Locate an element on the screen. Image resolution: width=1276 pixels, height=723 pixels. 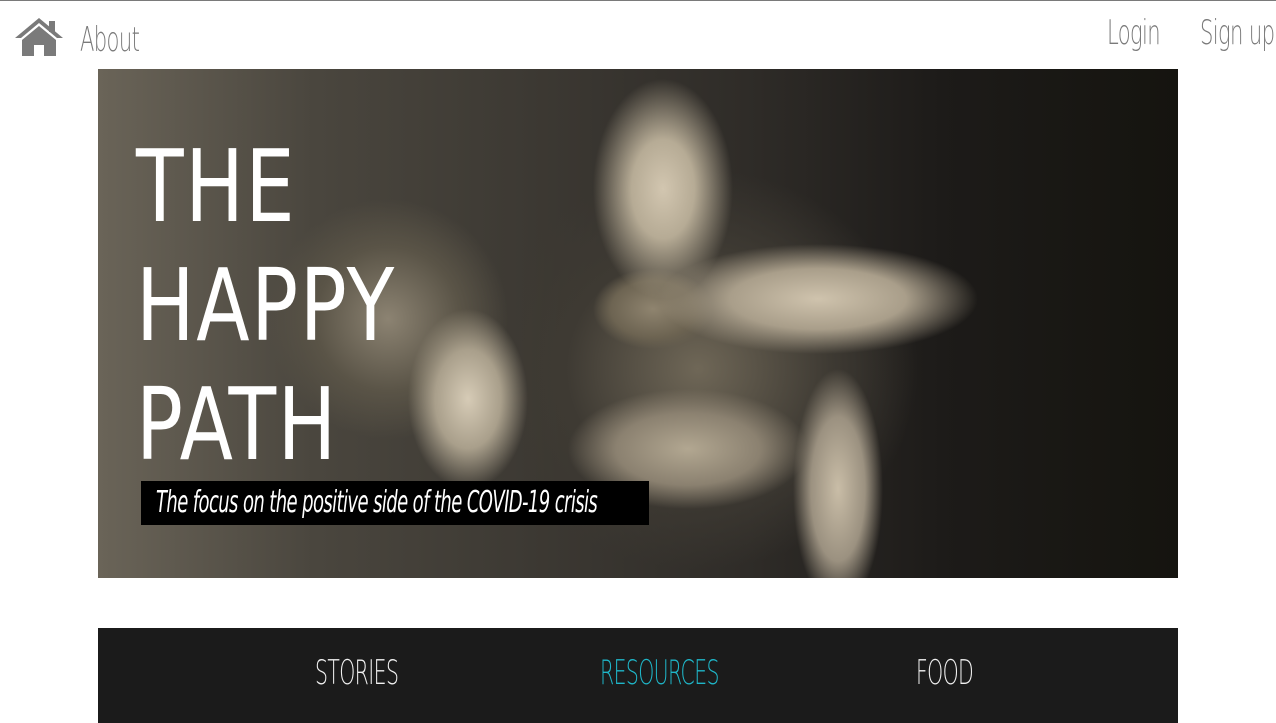
home-button is located at coordinates (39, 37).